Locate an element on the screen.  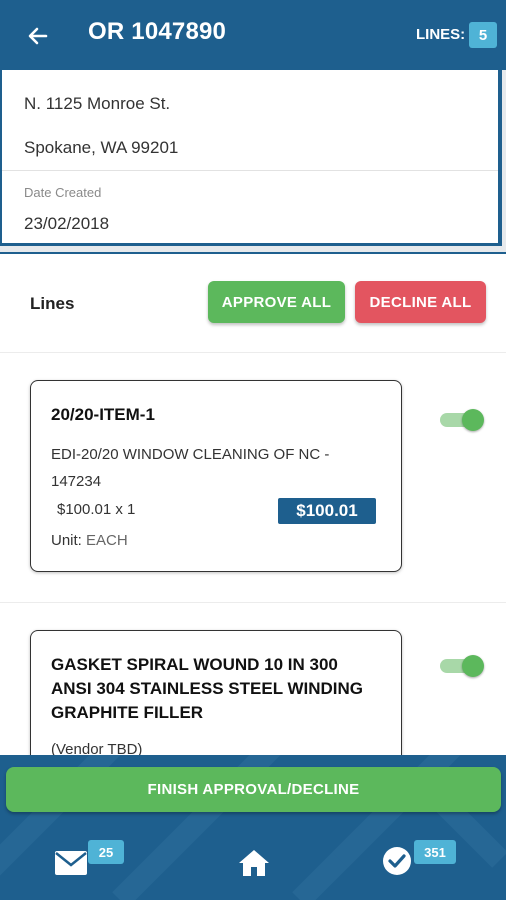
page-title: OR 1047890 is located at coordinates (157, 31).